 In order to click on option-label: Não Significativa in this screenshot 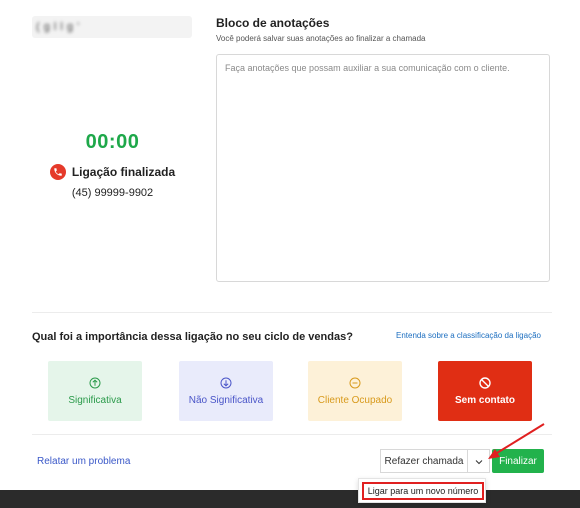, I will do `click(226, 400)`.